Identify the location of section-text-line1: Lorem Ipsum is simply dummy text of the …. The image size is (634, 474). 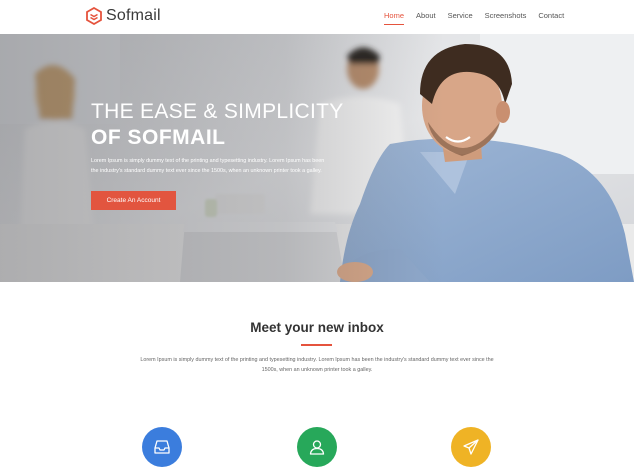
(317, 360).